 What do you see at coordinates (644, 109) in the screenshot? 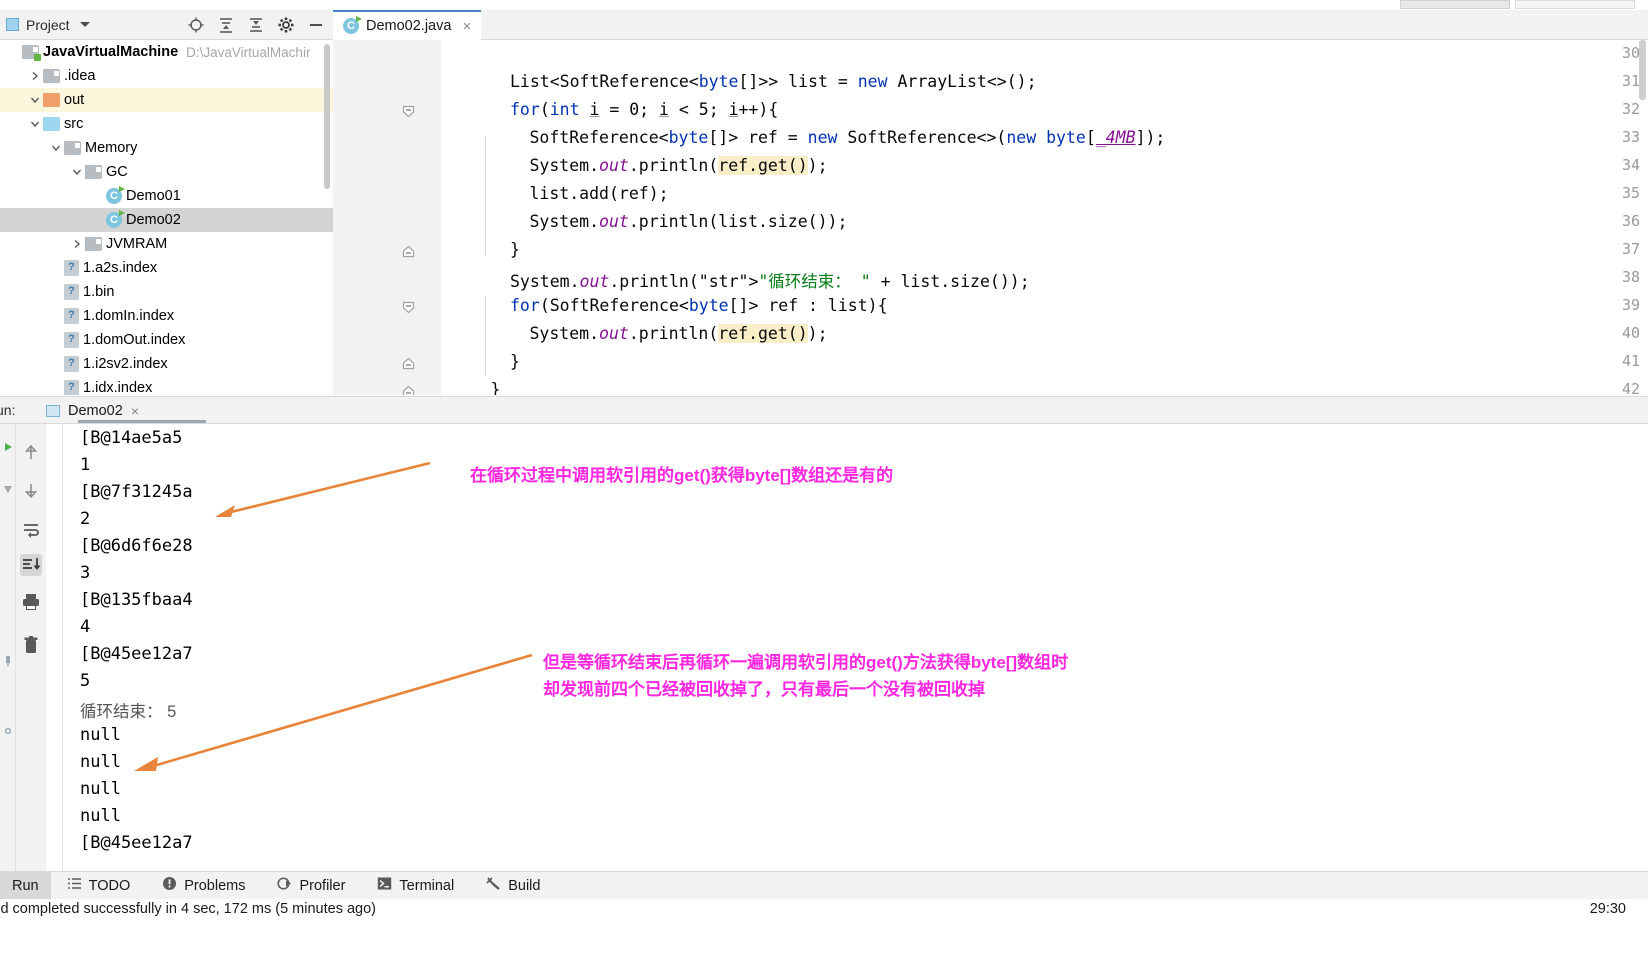
I see `code-line-32: for(int i = 0; i < 5; i++){` at bounding box center [644, 109].